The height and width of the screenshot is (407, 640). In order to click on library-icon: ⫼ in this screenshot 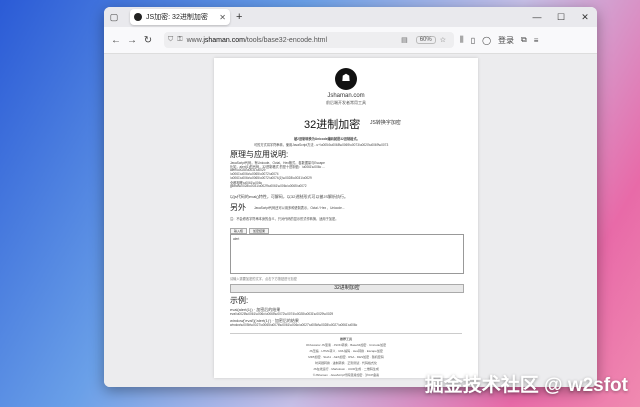, I will do `click(462, 40)`.